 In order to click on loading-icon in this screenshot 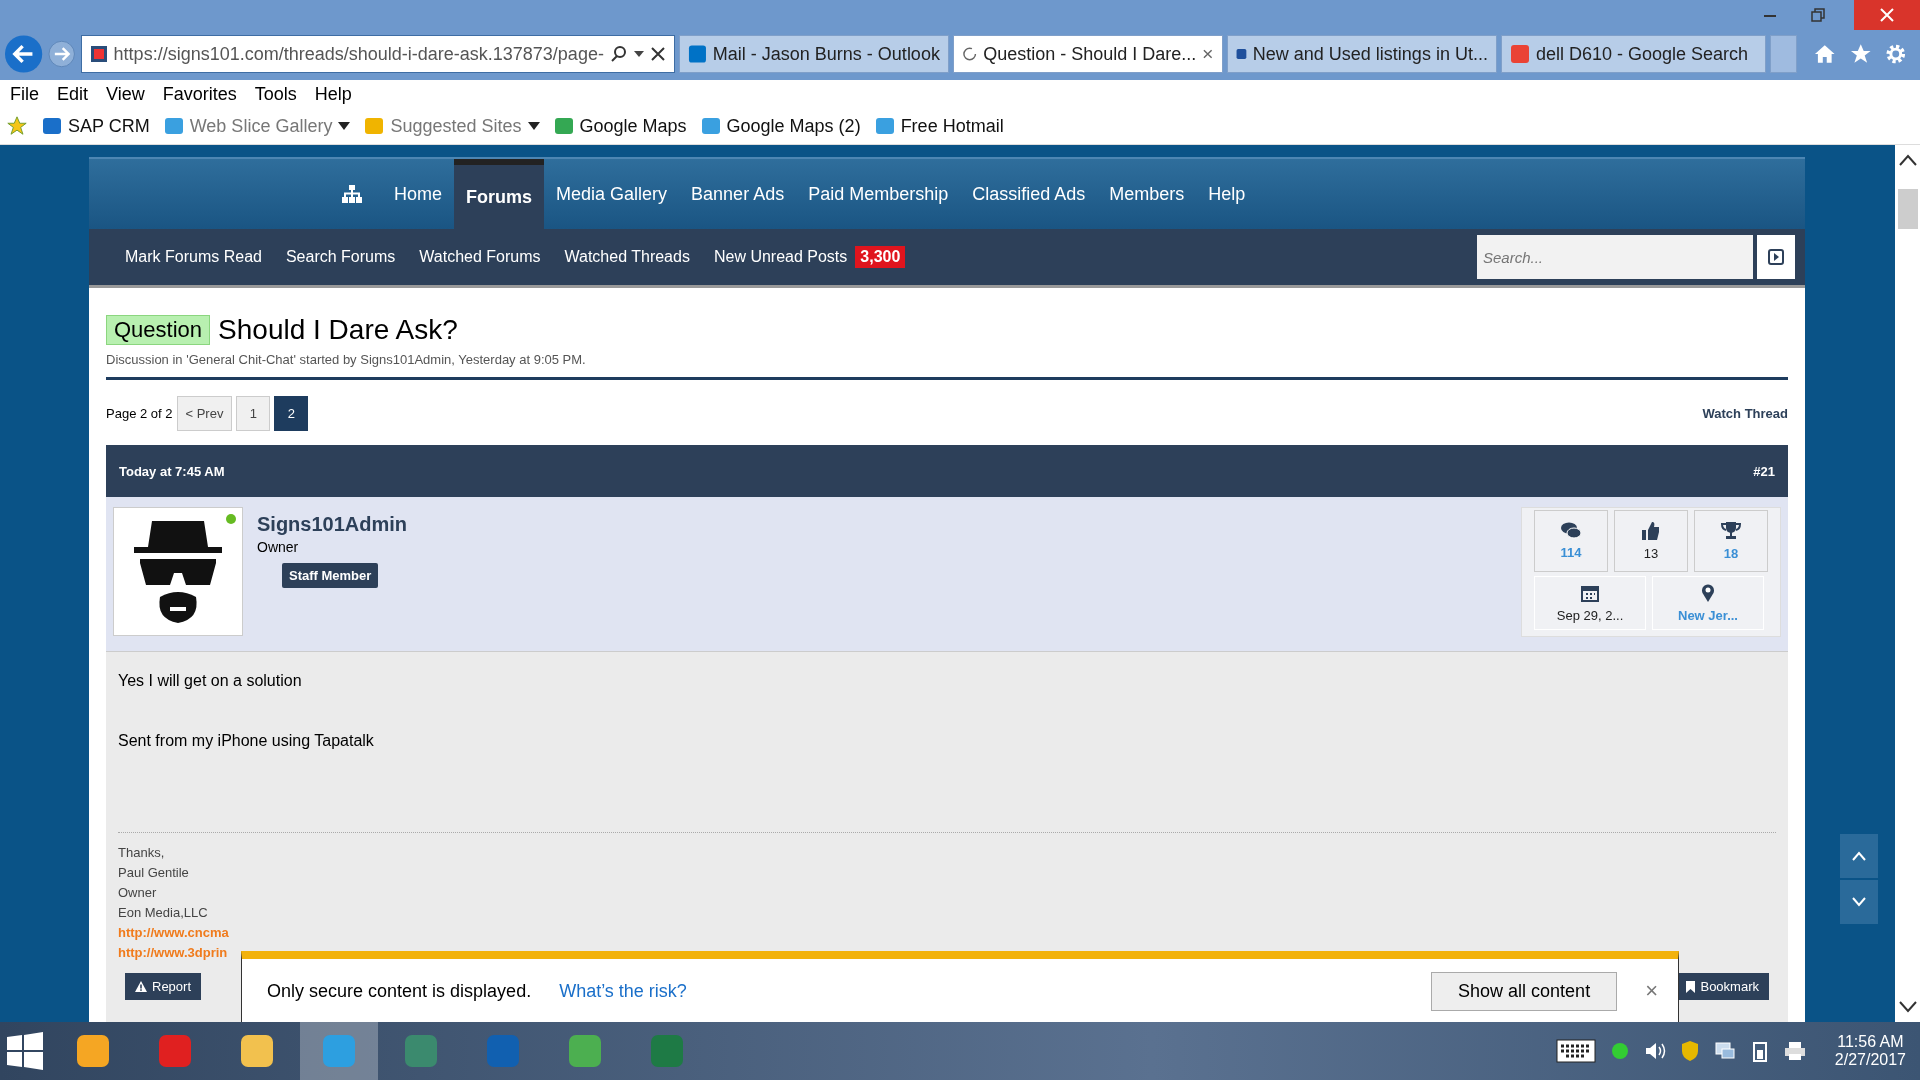, I will do `click(969, 54)`.